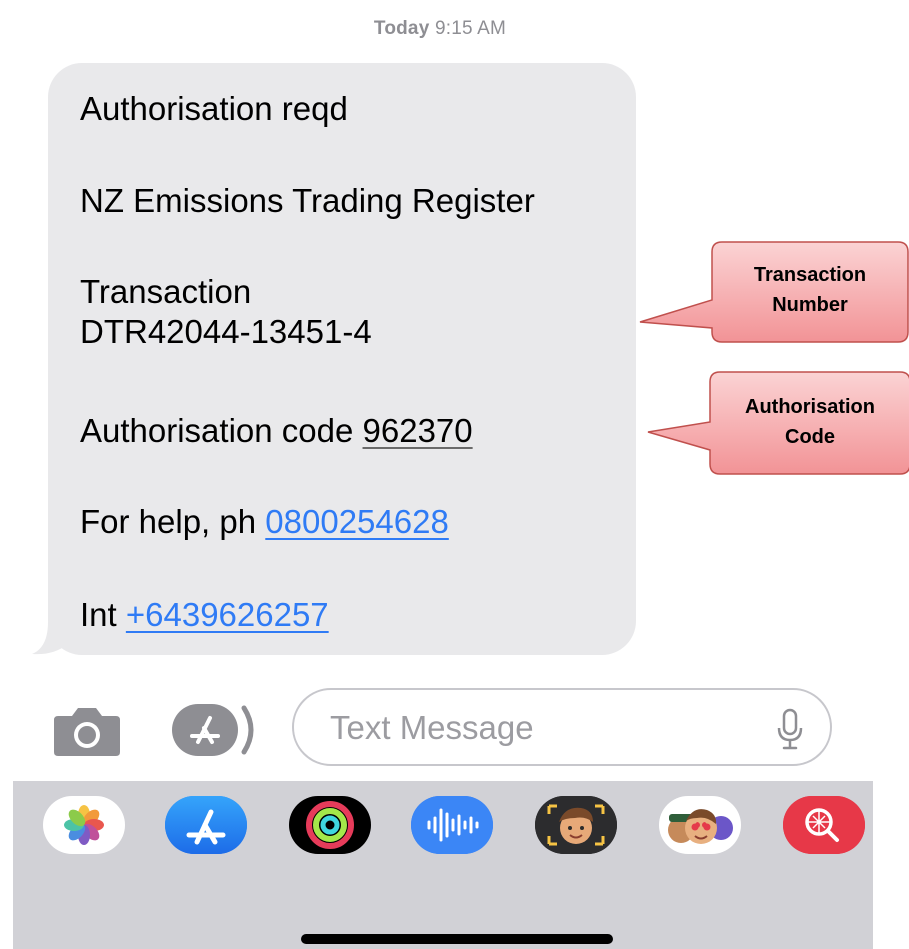 The height and width of the screenshot is (949, 909). What do you see at coordinates (810, 275) in the screenshot?
I see `callout-transaction-line1: Transaction` at bounding box center [810, 275].